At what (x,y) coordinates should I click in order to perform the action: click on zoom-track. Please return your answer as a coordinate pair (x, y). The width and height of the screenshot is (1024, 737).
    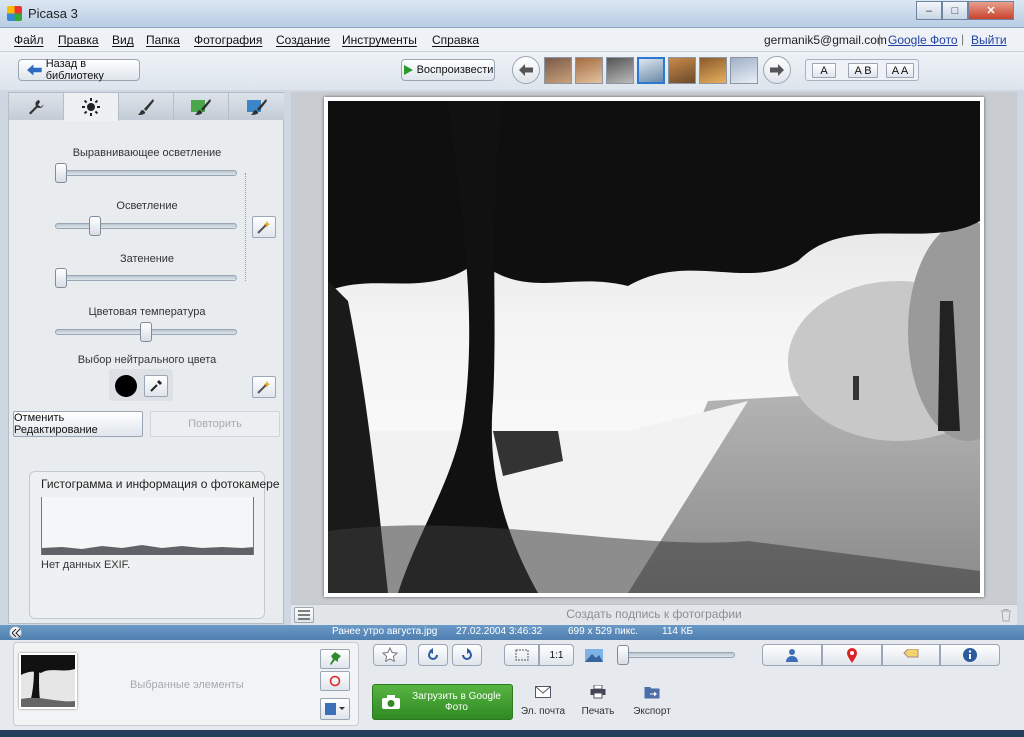
    Looking at the image, I should click on (676, 655).